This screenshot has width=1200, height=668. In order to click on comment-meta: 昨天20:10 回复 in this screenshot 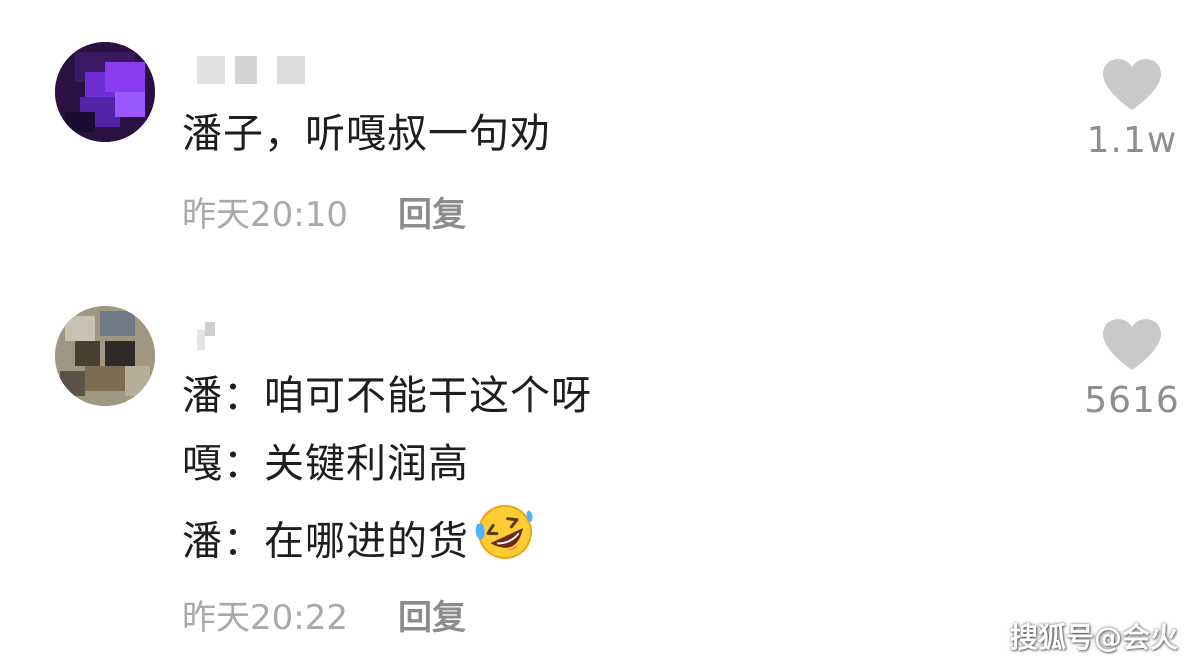, I will do `click(324, 215)`.